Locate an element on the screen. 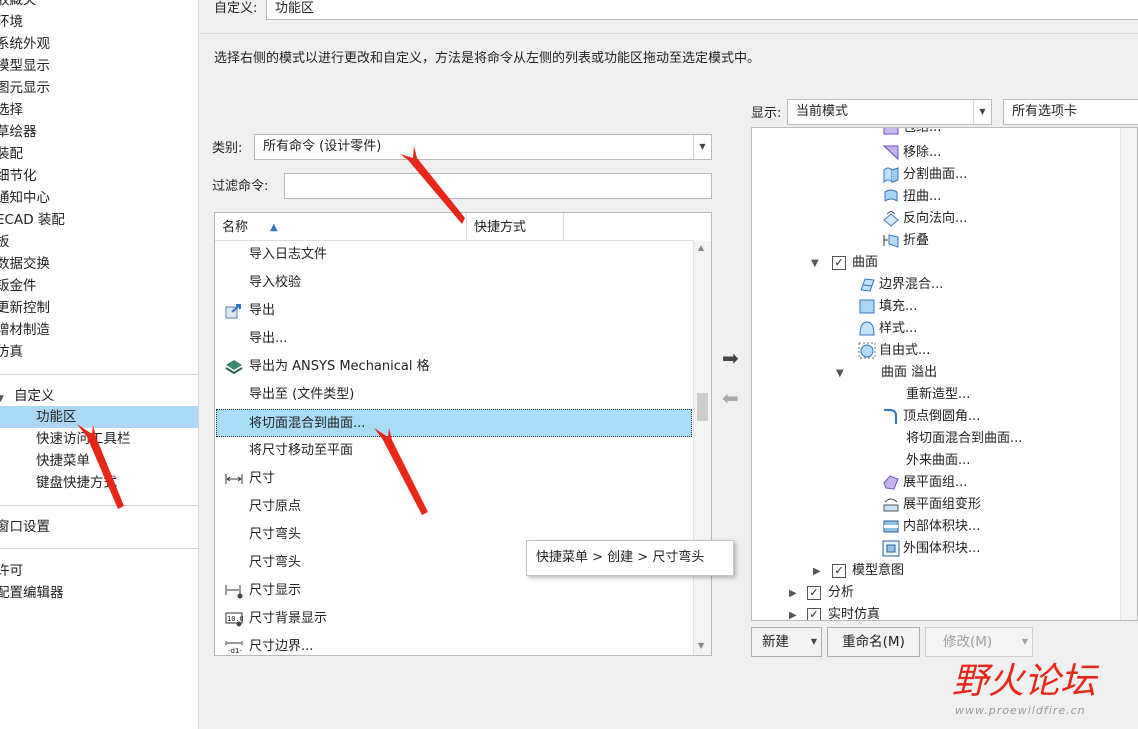 The image size is (1138, 729). command-row: 尺寸 is located at coordinates (454, 479).